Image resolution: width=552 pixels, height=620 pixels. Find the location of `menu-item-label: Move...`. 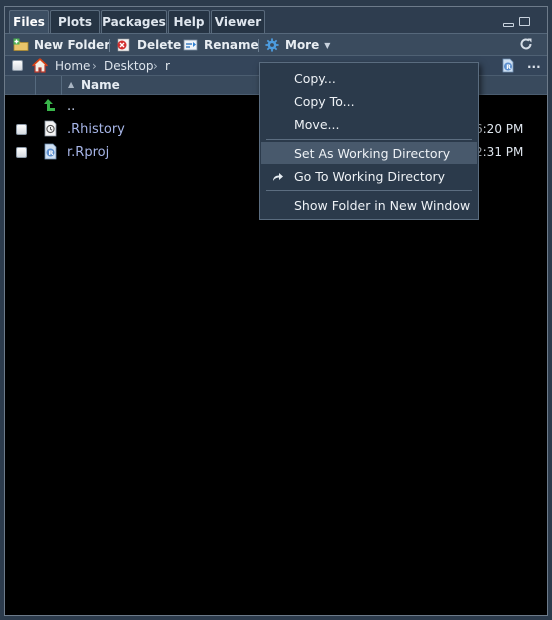

menu-item-label: Move... is located at coordinates (317, 124).